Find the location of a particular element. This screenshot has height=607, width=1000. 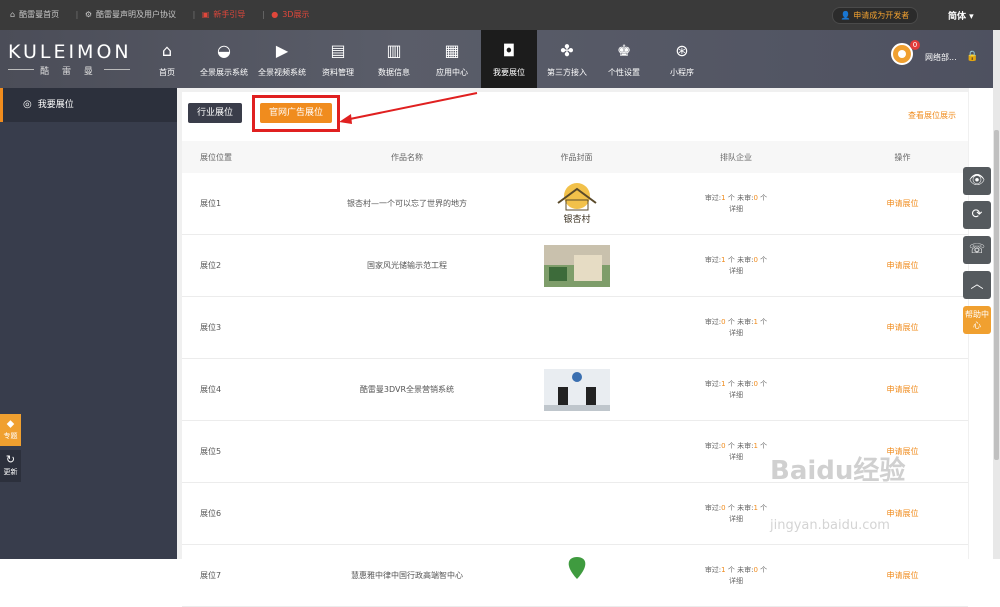

nav-label: 全景展示系统 is located at coordinates (224, 72).